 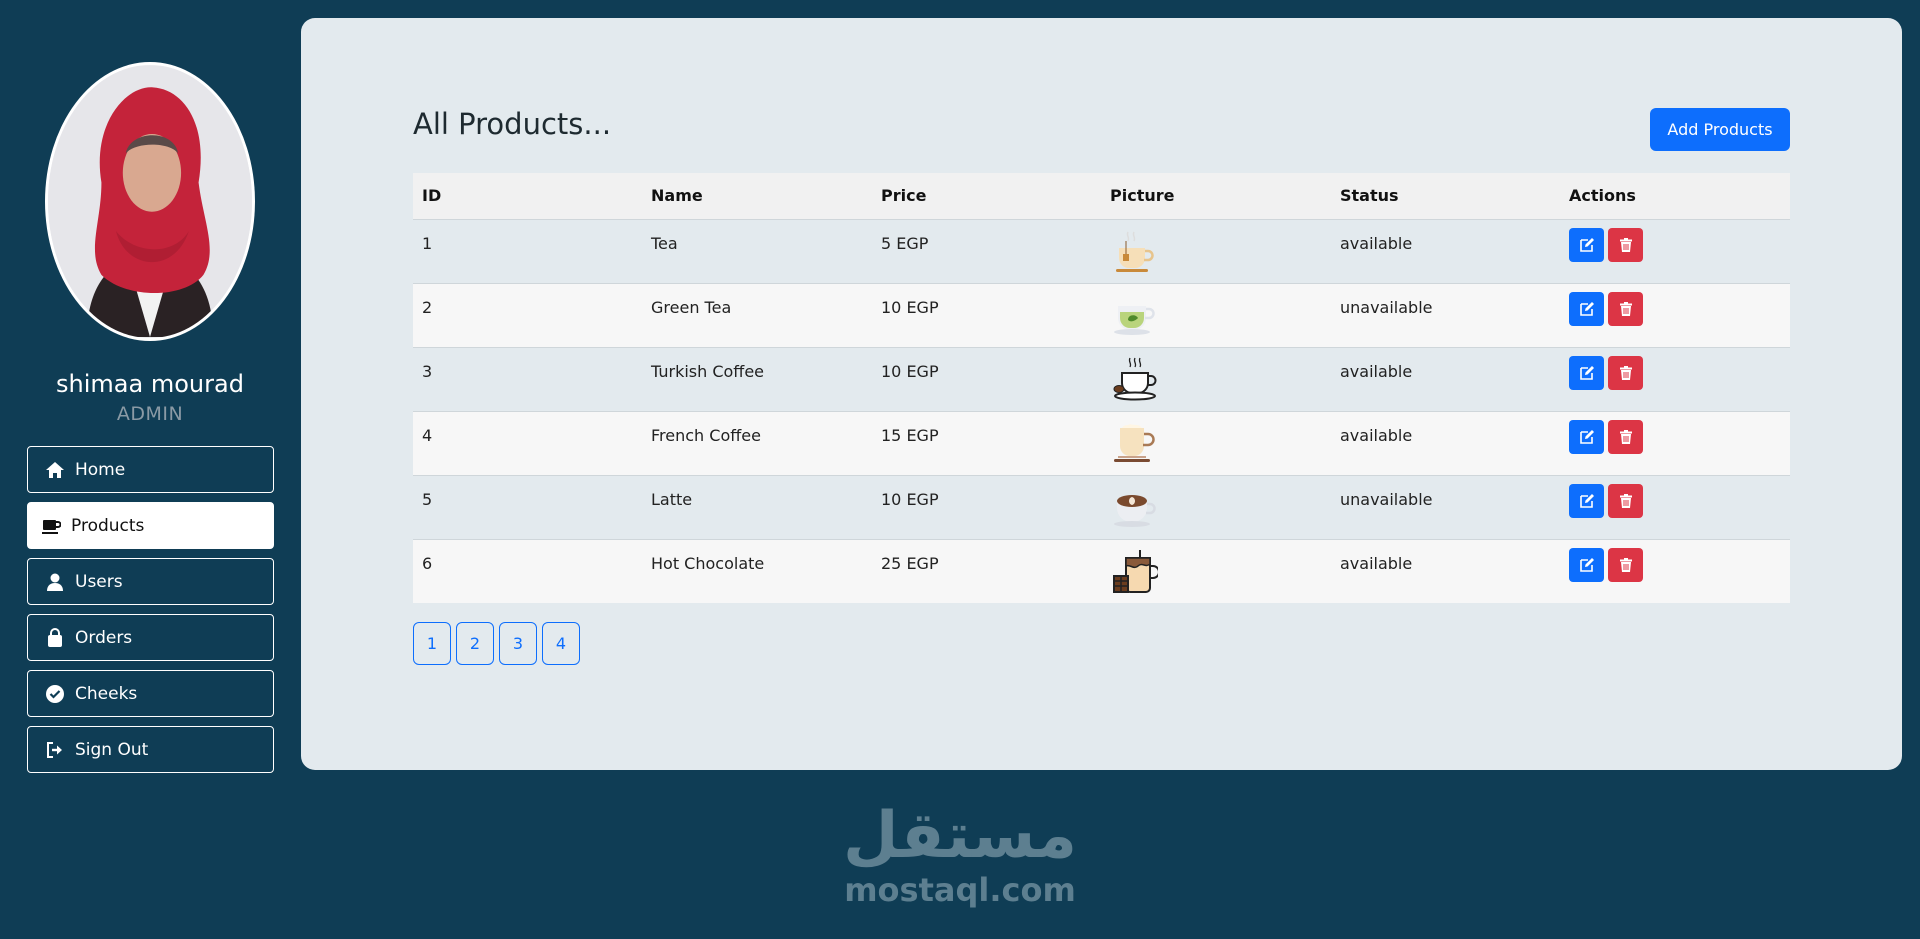 I want to click on shopping-bag-icon, so click(x=55, y=637).